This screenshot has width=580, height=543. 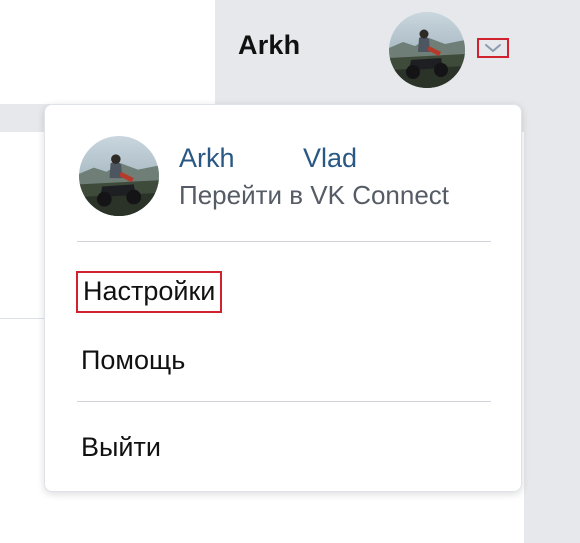 I want to click on header-user-name: Arkh, so click(x=269, y=45).